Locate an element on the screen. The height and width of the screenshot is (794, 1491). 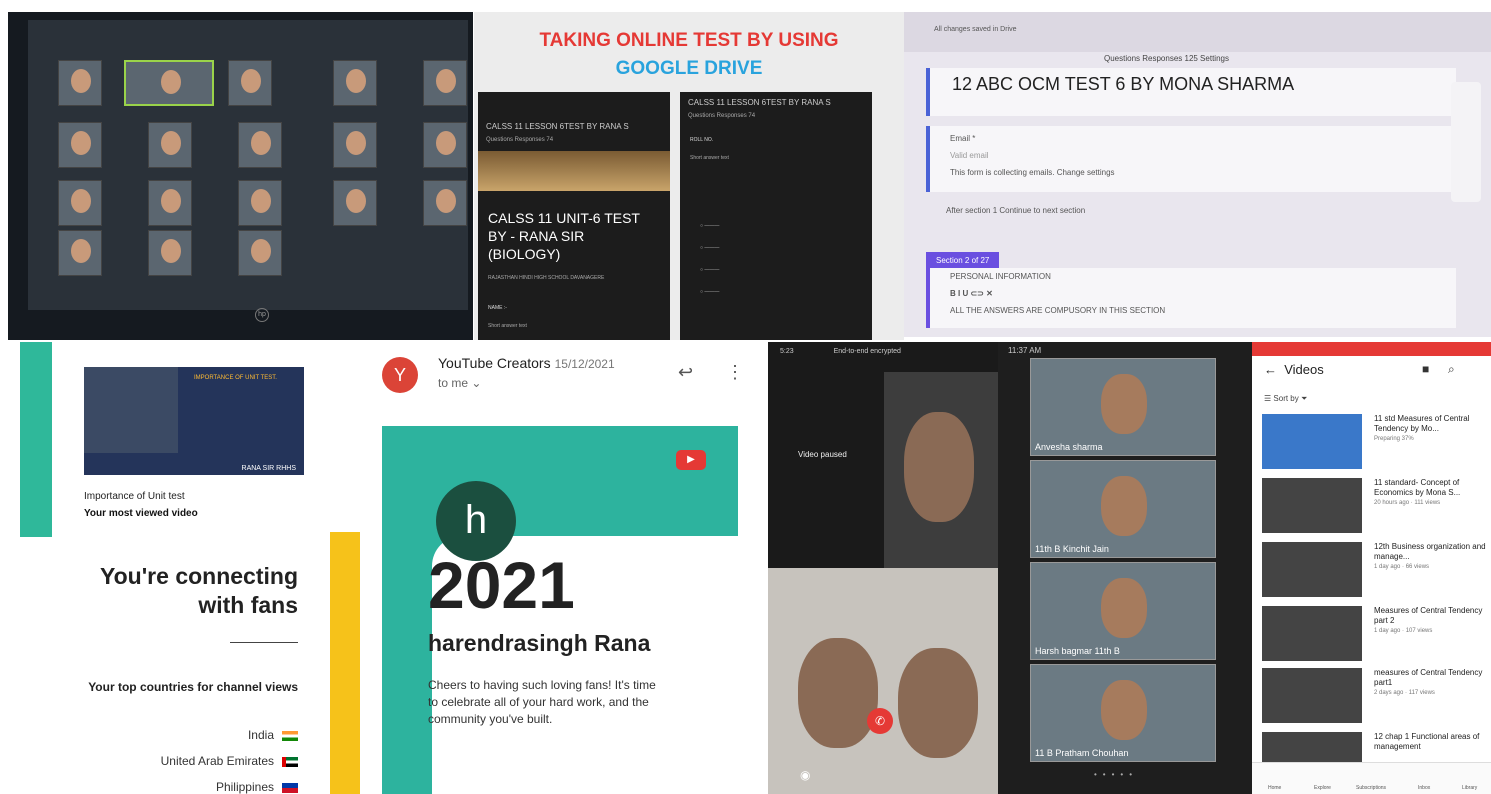
nav-explore: Explore is located at coordinates (1322, 788).